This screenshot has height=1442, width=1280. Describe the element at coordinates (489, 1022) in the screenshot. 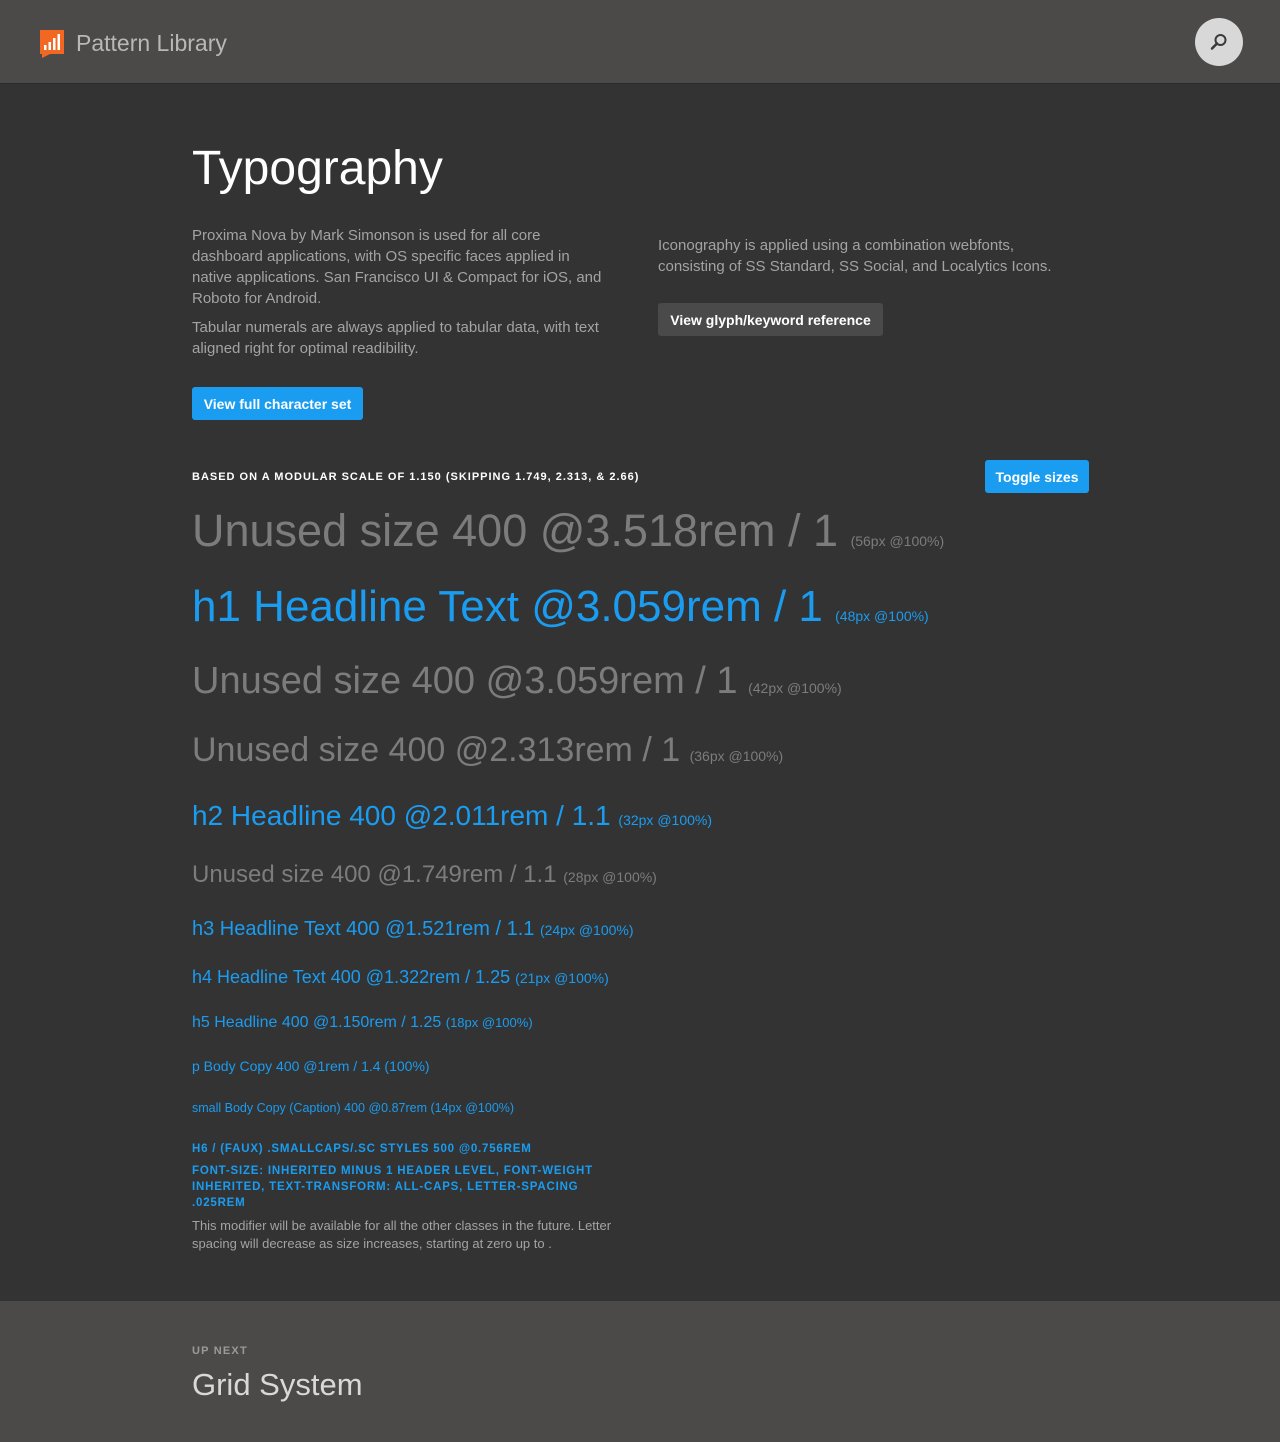

I see `sample-size-note: (18px @100%)` at that location.